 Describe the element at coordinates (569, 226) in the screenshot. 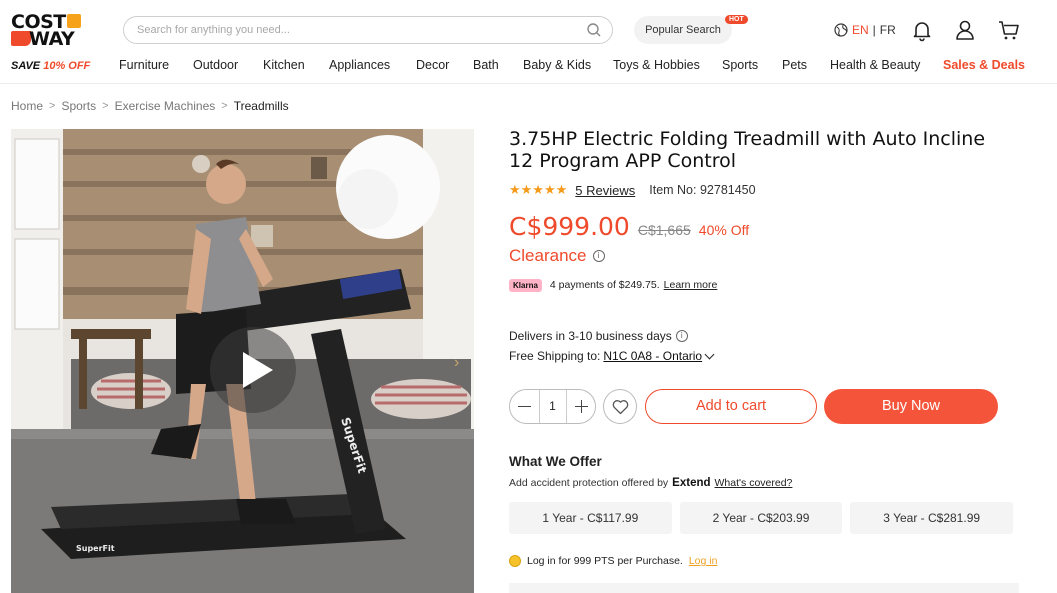

I see `sale-price: C$999.00` at that location.